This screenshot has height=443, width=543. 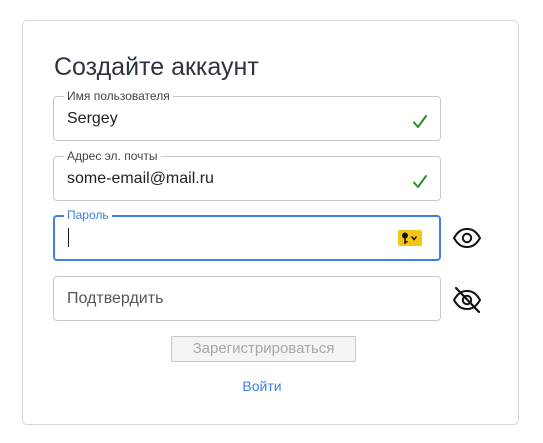 I want to click on text-caret, so click(x=68, y=237).